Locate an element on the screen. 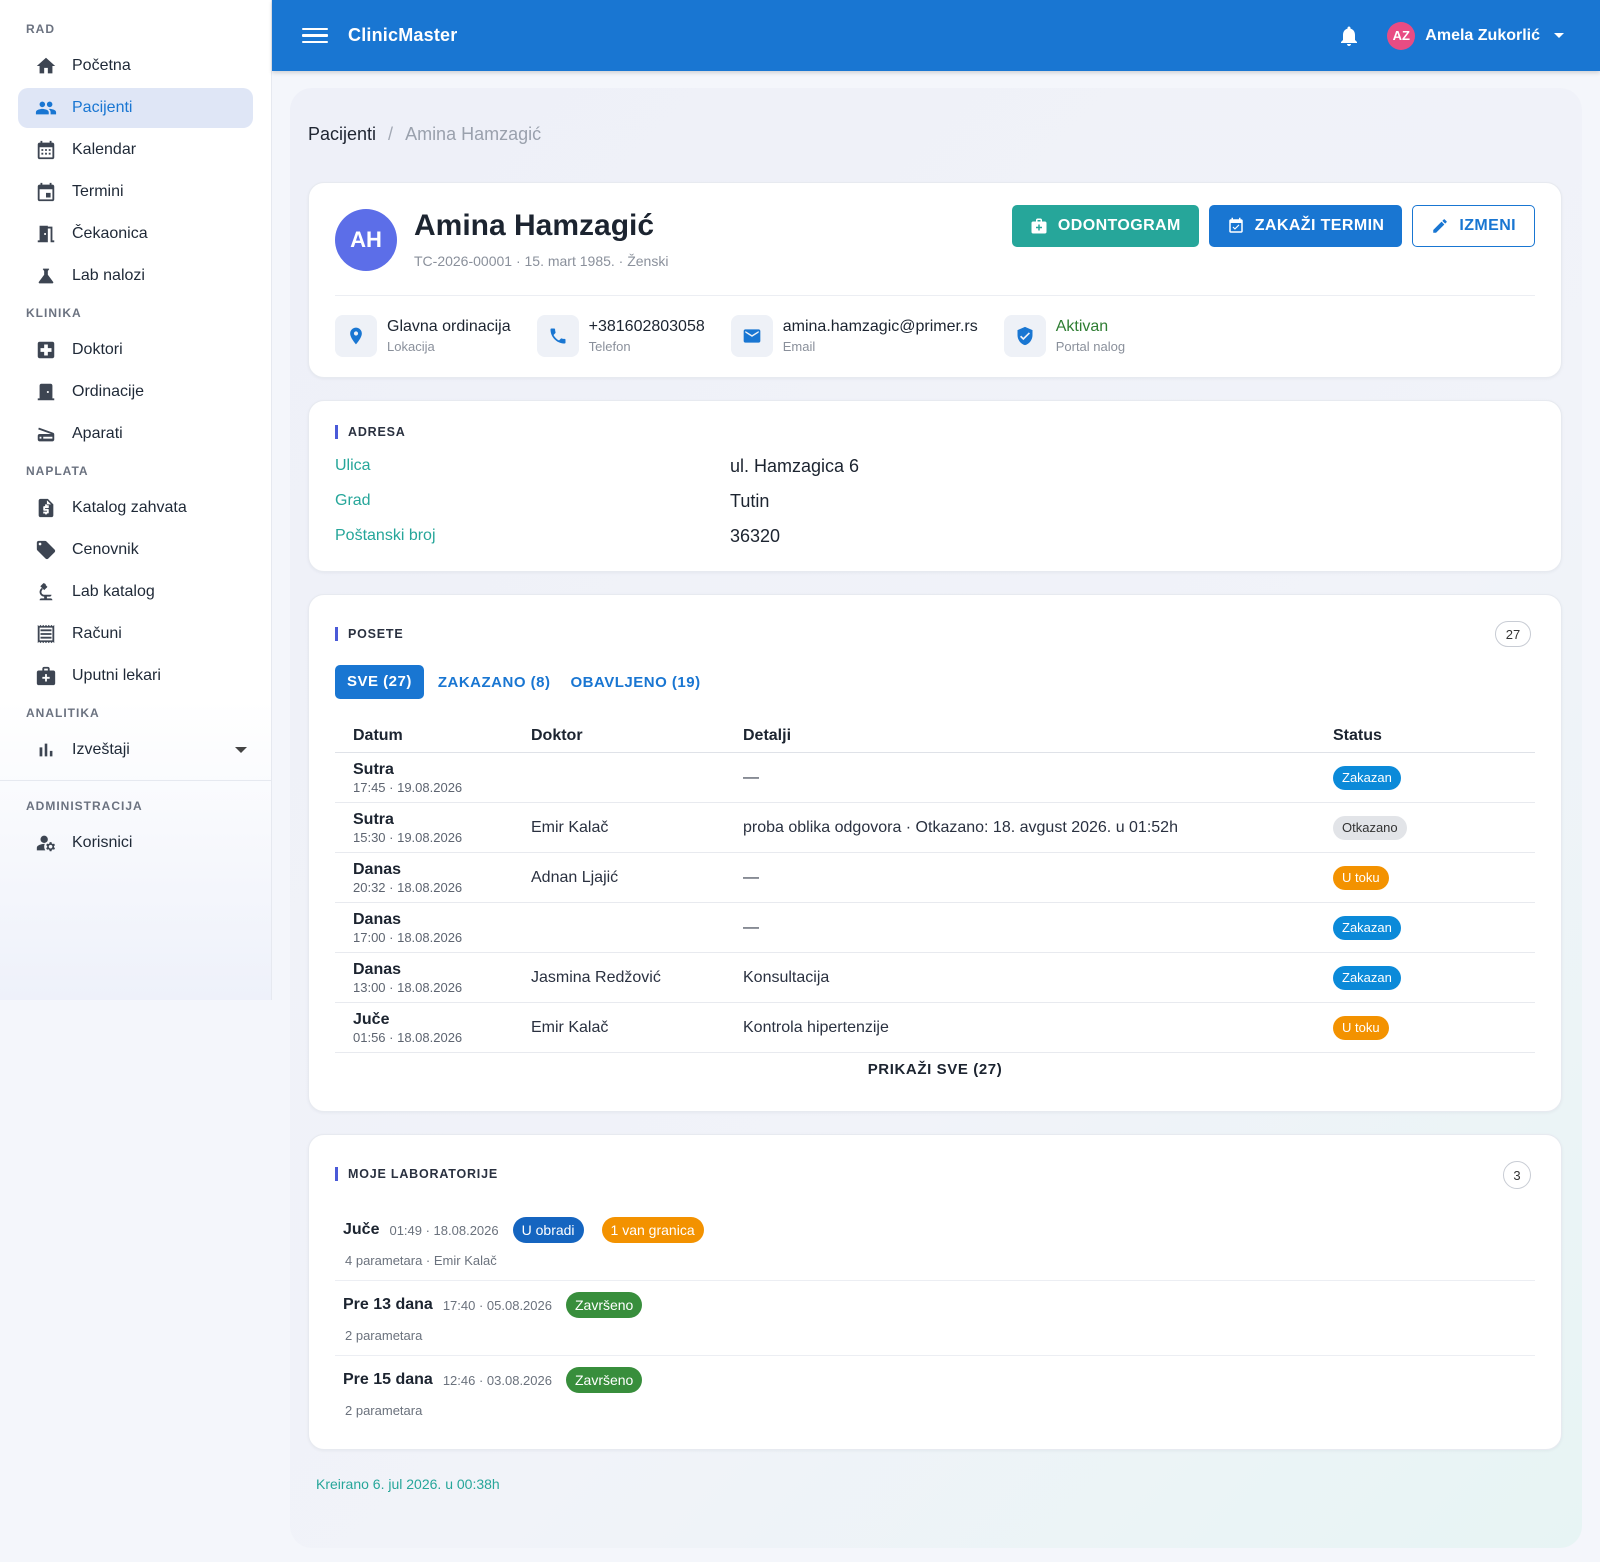  nav-section-rad: RAD is located at coordinates (40, 29).